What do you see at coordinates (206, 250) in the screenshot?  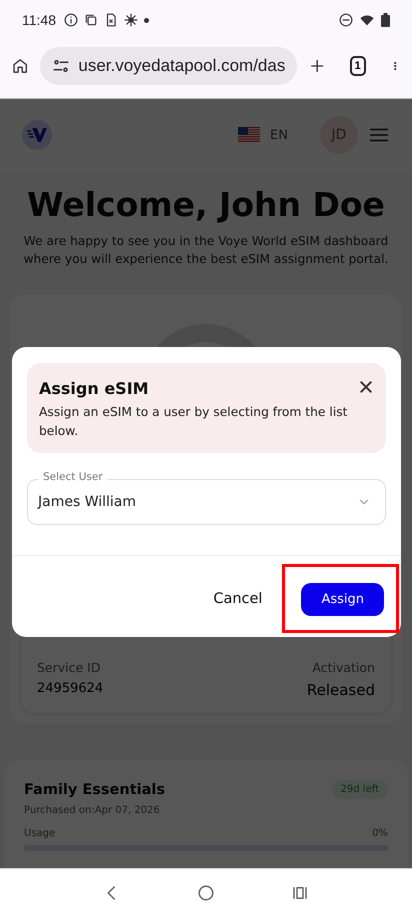 I see `welcome-subtitle: We are happy to see you in the Voye World eSIM dashboard where you will experience the best eSIM assignment portal.` at bounding box center [206, 250].